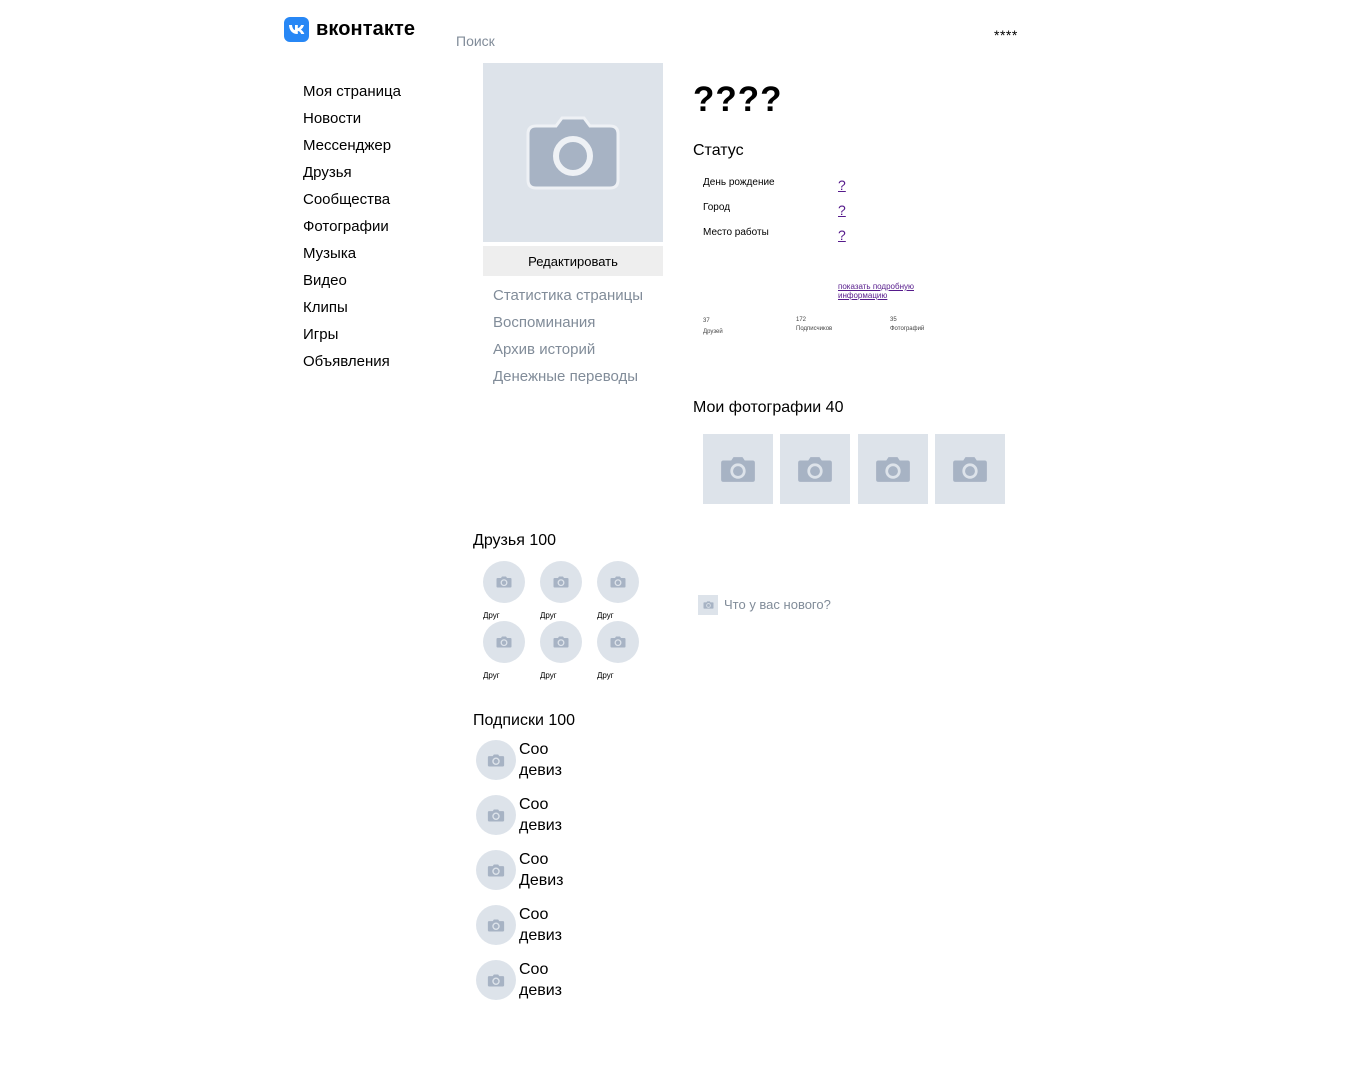 Image resolution: width=1348 pixels, height=1073 pixels. I want to click on profile-status: Статус, so click(718, 151).